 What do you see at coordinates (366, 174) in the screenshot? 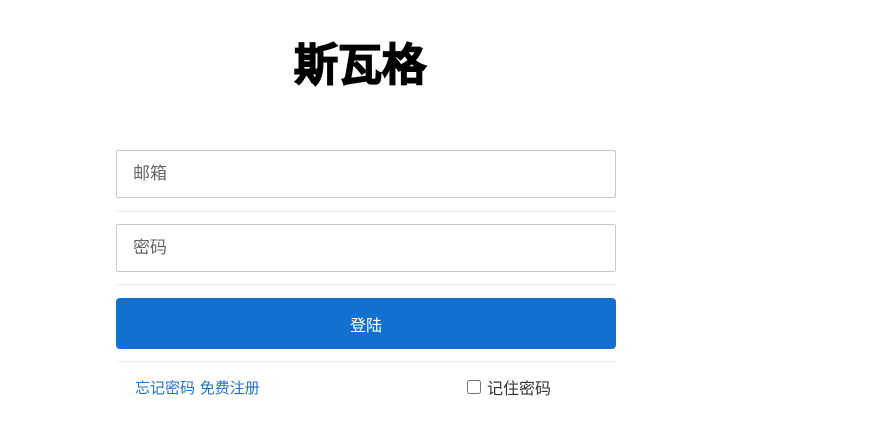
I see `email-input` at bounding box center [366, 174].